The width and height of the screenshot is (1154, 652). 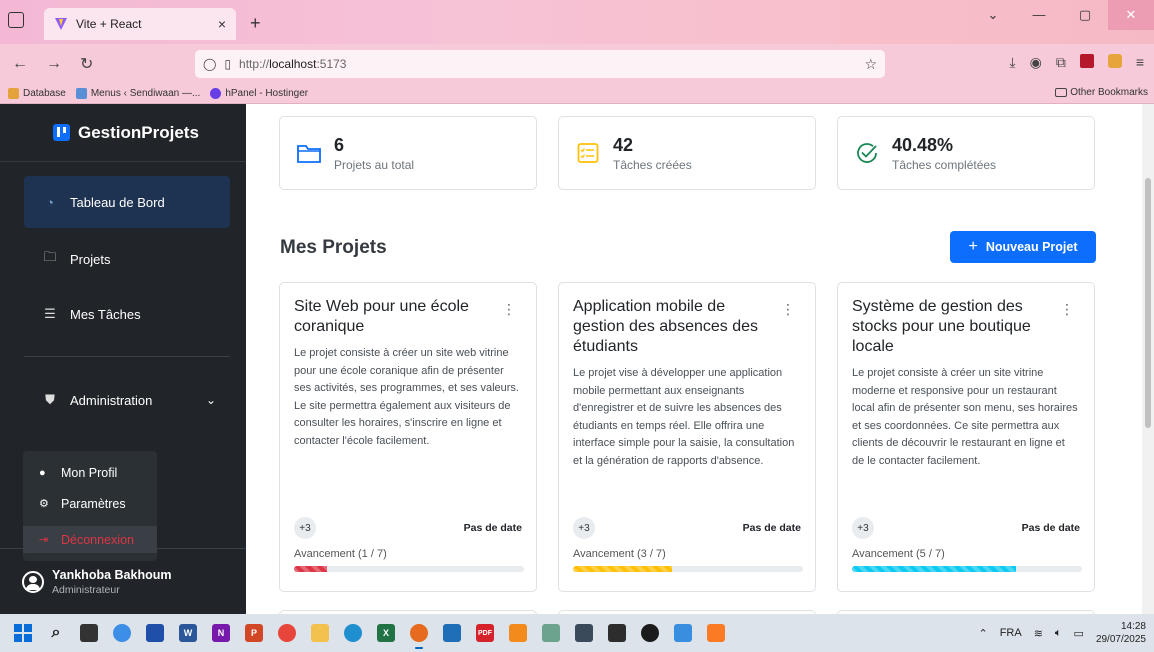 I want to click on scrollbar-thumb, so click(x=1148, y=303).